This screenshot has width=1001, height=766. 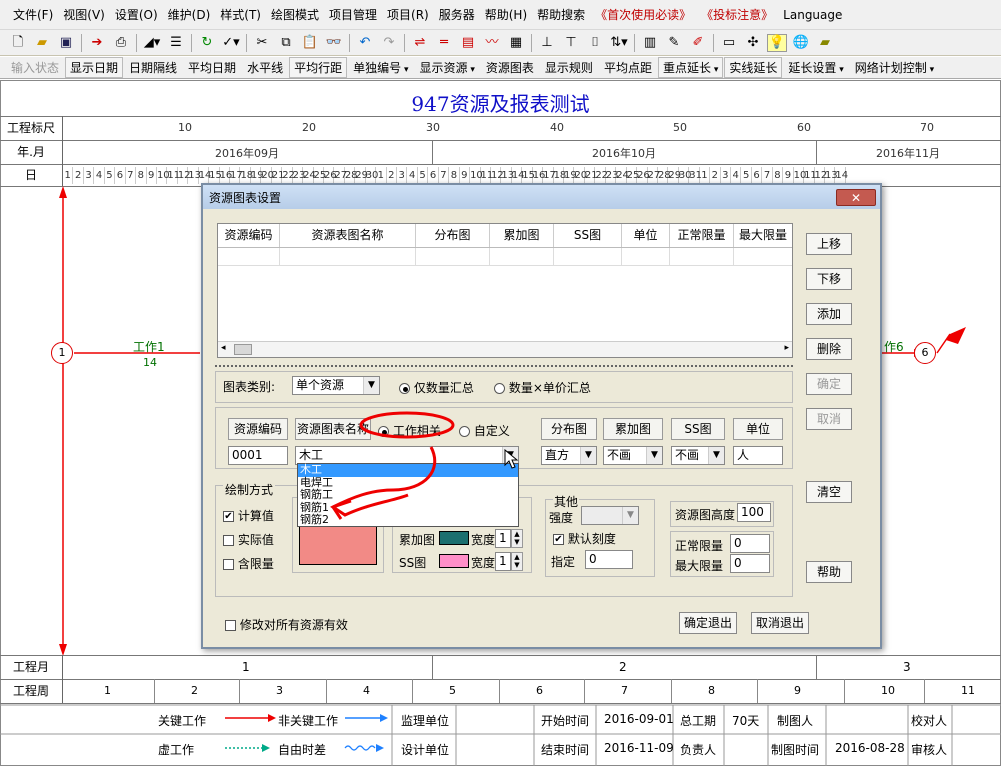 I want to click on edit-icon: ✐, so click(x=698, y=43).